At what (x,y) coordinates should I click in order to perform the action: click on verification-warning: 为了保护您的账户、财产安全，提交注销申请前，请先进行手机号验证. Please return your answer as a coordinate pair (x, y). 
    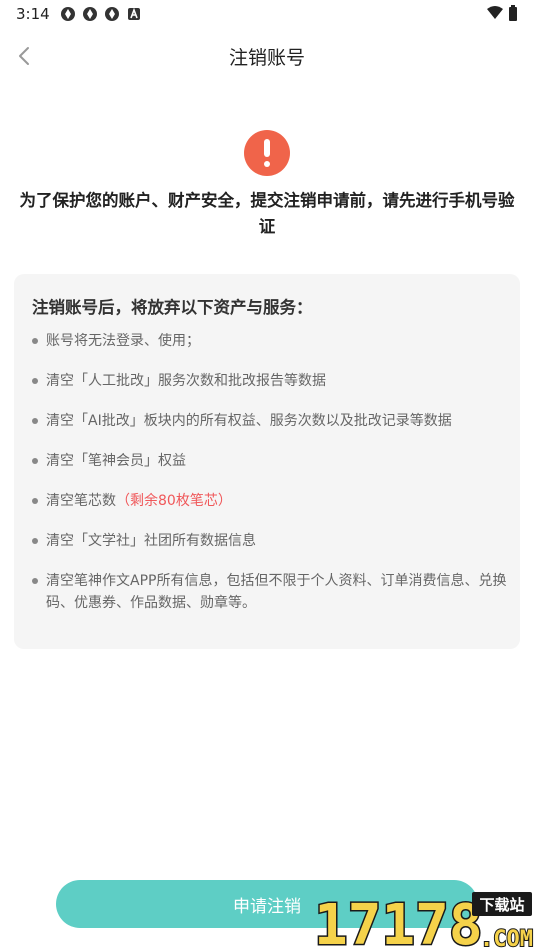
    Looking at the image, I should click on (267, 213).